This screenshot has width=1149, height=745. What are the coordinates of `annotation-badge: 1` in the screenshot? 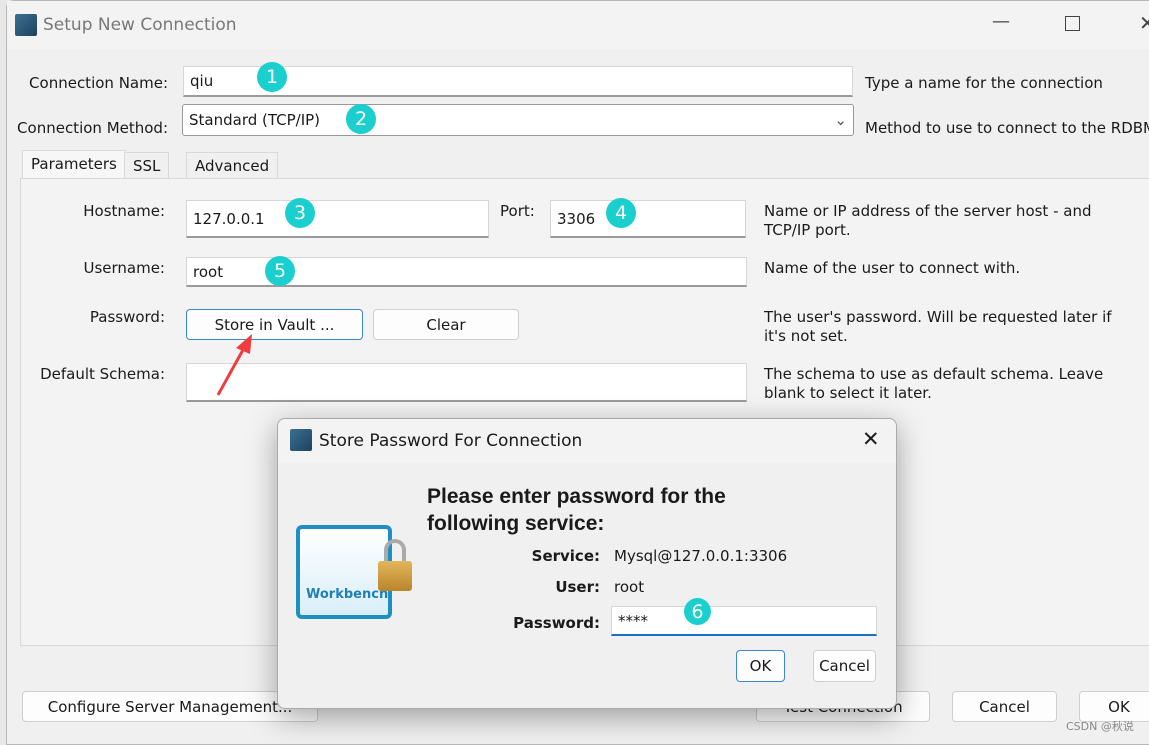 It's located at (272, 77).